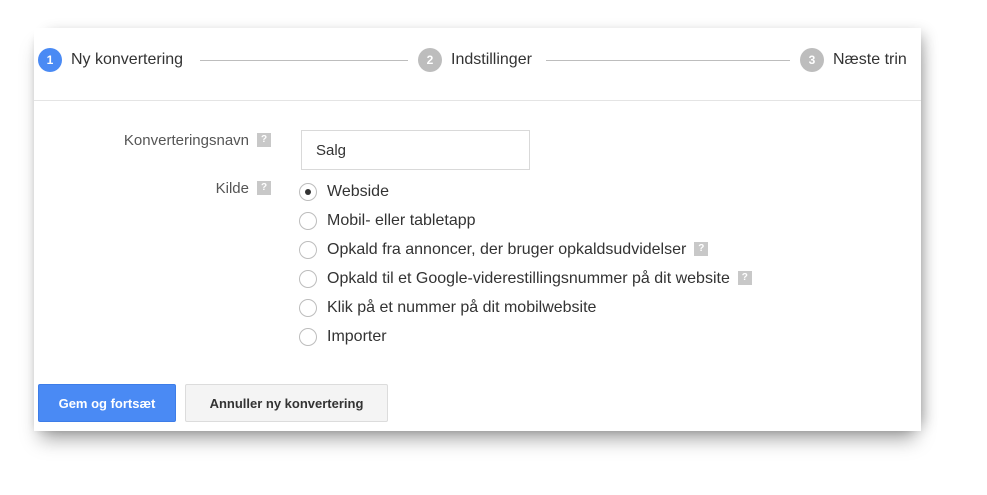 The height and width of the screenshot is (495, 987). I want to click on step-number-3: 3, so click(812, 60).